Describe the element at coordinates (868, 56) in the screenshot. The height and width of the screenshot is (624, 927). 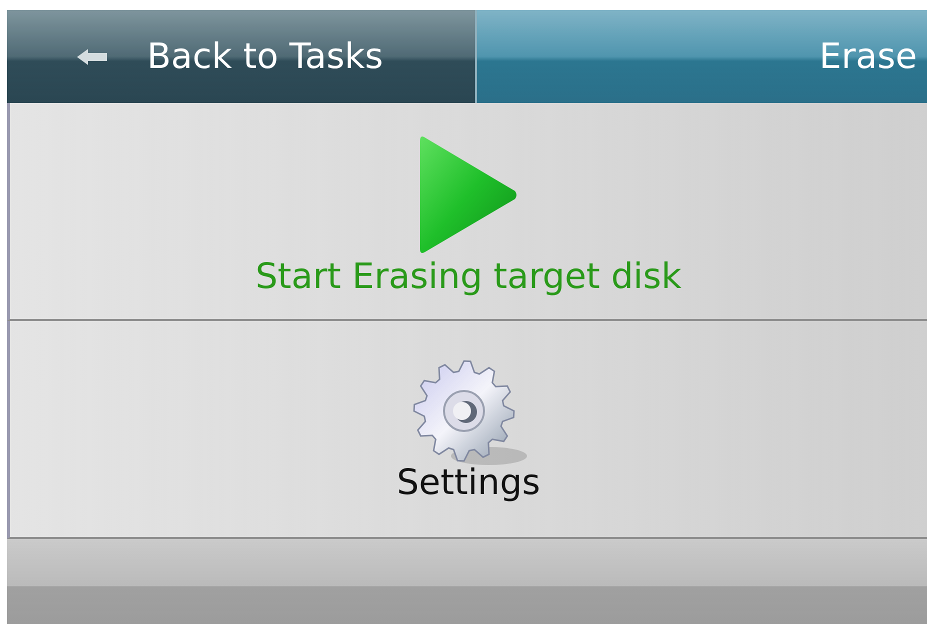
I see `screen-title: Erase` at that location.